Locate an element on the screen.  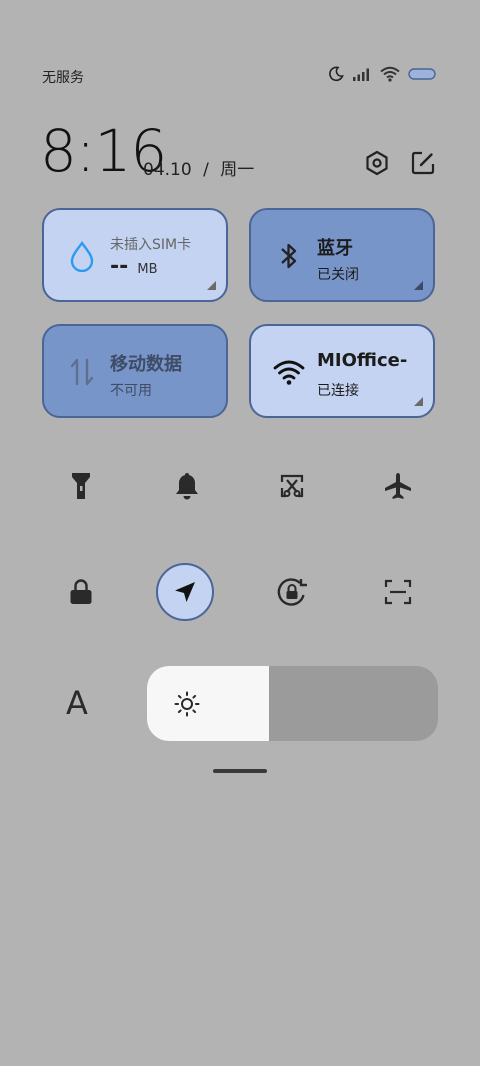
signal-icon is located at coordinates (361, 74).